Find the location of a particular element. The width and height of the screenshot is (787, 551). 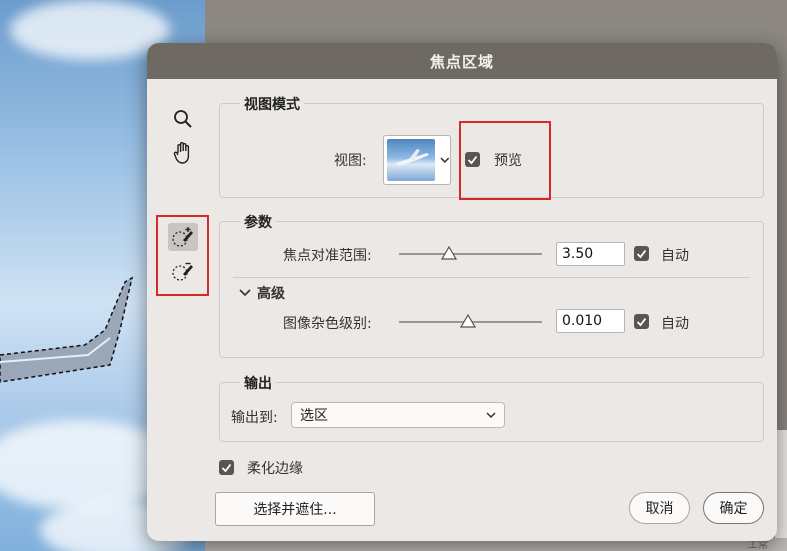

dialog-title: 焦点区域 is located at coordinates (462, 61).